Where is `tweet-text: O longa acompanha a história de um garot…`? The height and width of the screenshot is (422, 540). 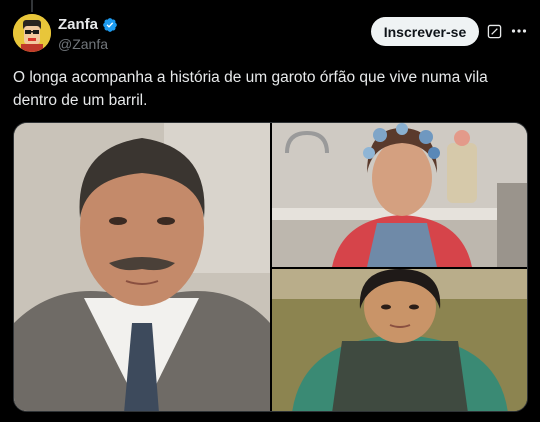 tweet-text: O longa acompanha a história de um garot… is located at coordinates (250, 89).